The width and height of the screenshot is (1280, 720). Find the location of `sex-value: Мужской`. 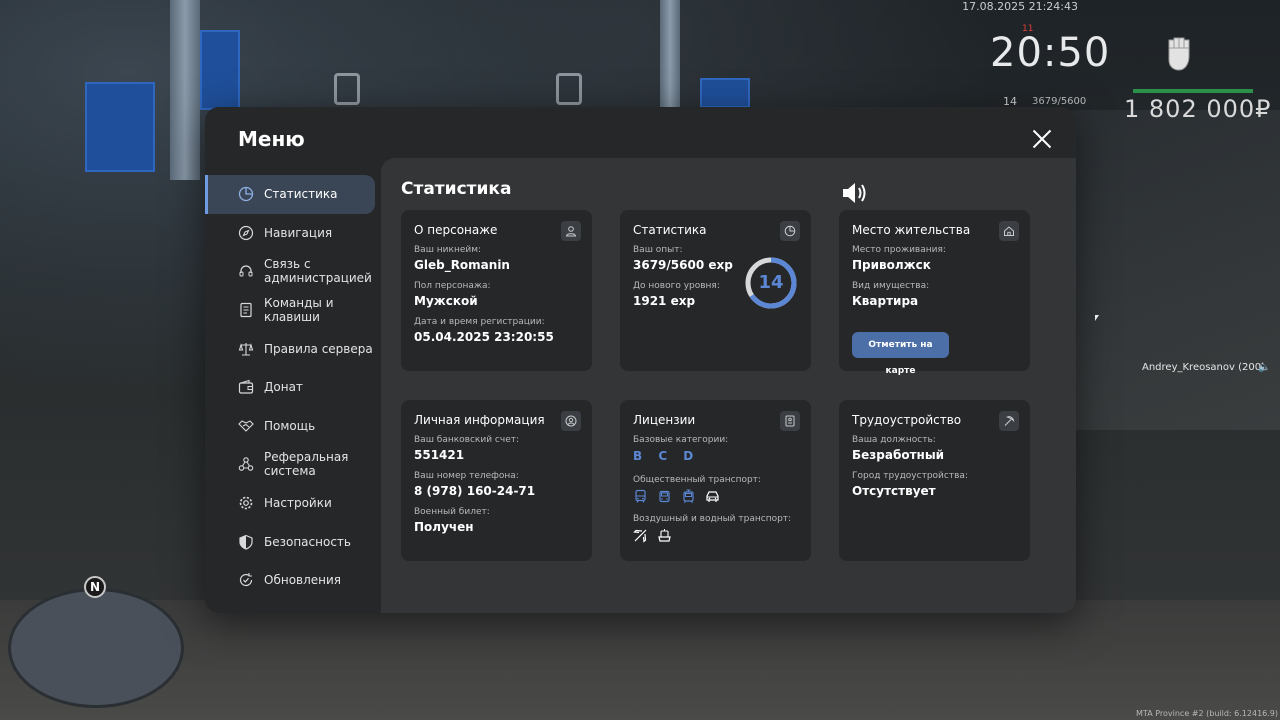

sex-value: Мужской is located at coordinates (446, 301).